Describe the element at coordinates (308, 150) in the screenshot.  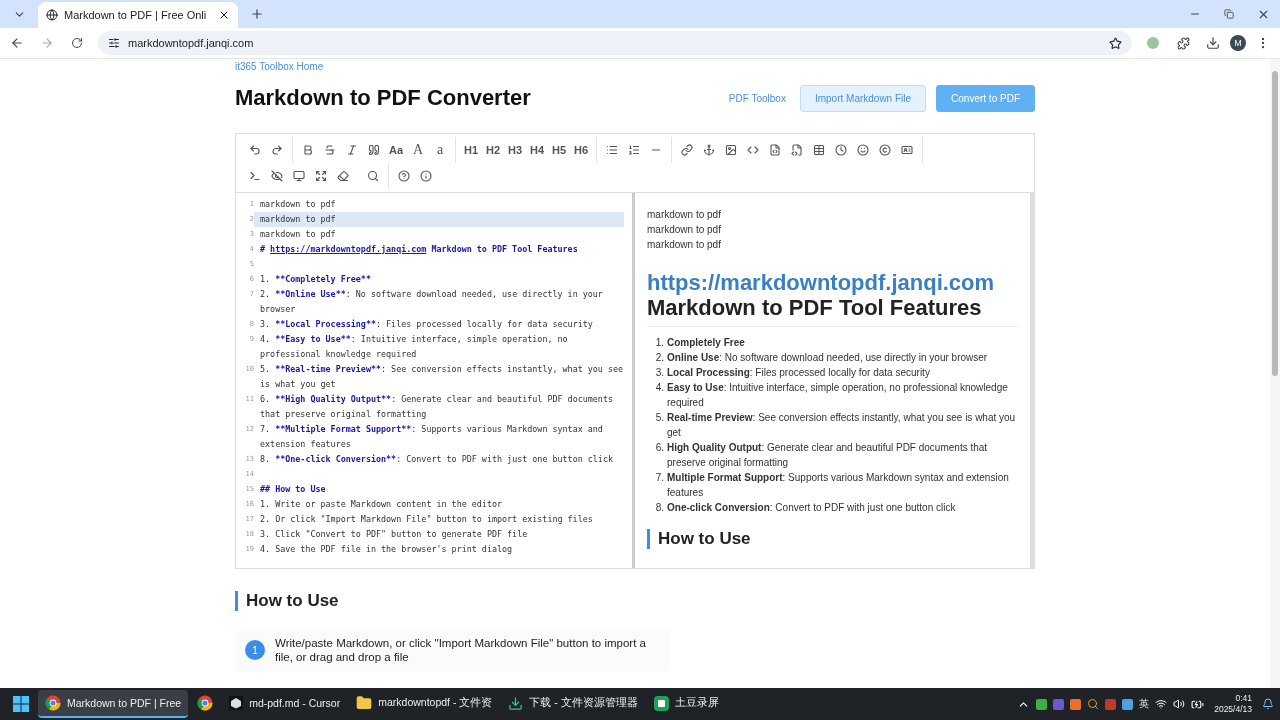
I see `bold-icon` at that location.